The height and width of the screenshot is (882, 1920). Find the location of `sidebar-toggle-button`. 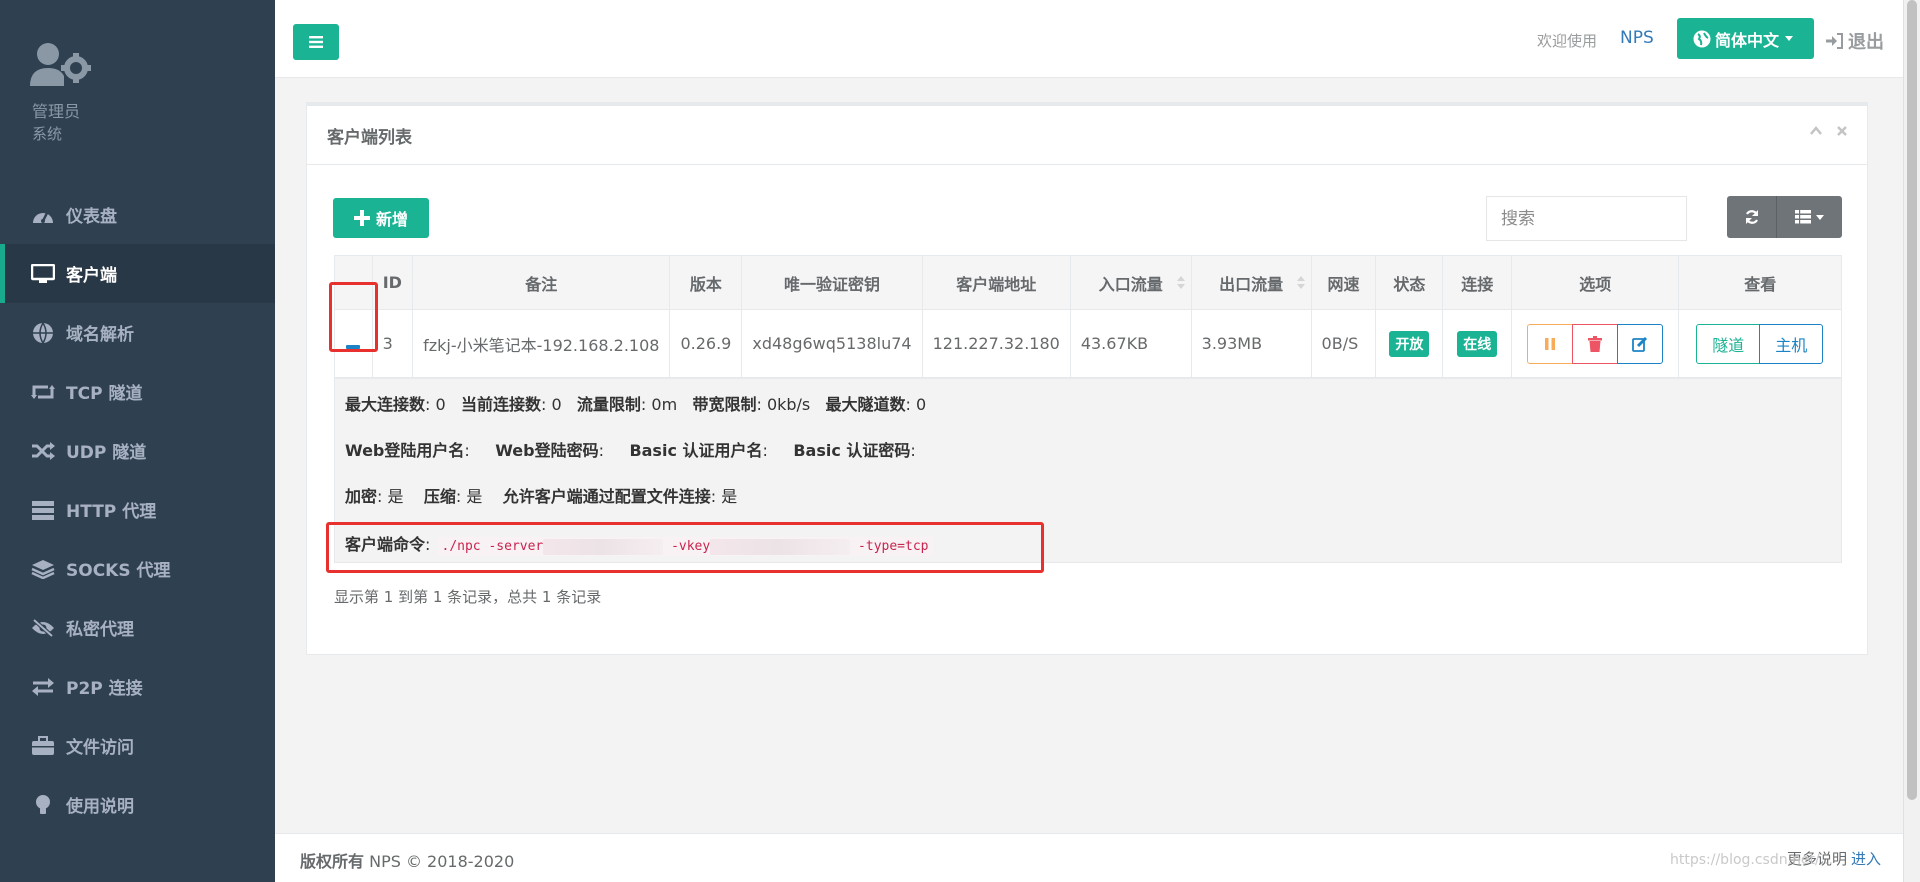

sidebar-toggle-button is located at coordinates (316, 42).